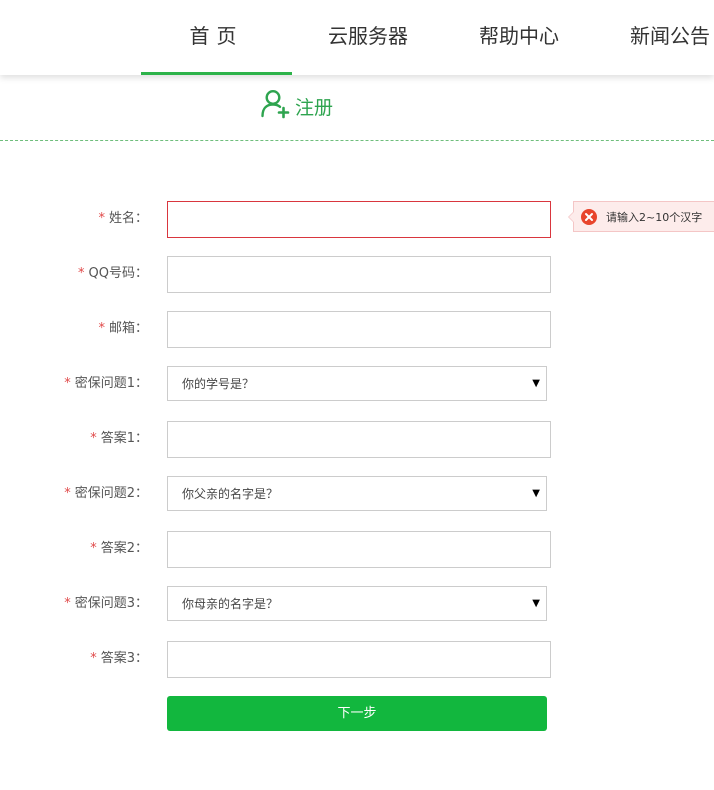 Image resolution: width=714 pixels, height=790 pixels. Describe the element at coordinates (119, 548) in the screenshot. I see `answer2-label: * 答案2：` at that location.